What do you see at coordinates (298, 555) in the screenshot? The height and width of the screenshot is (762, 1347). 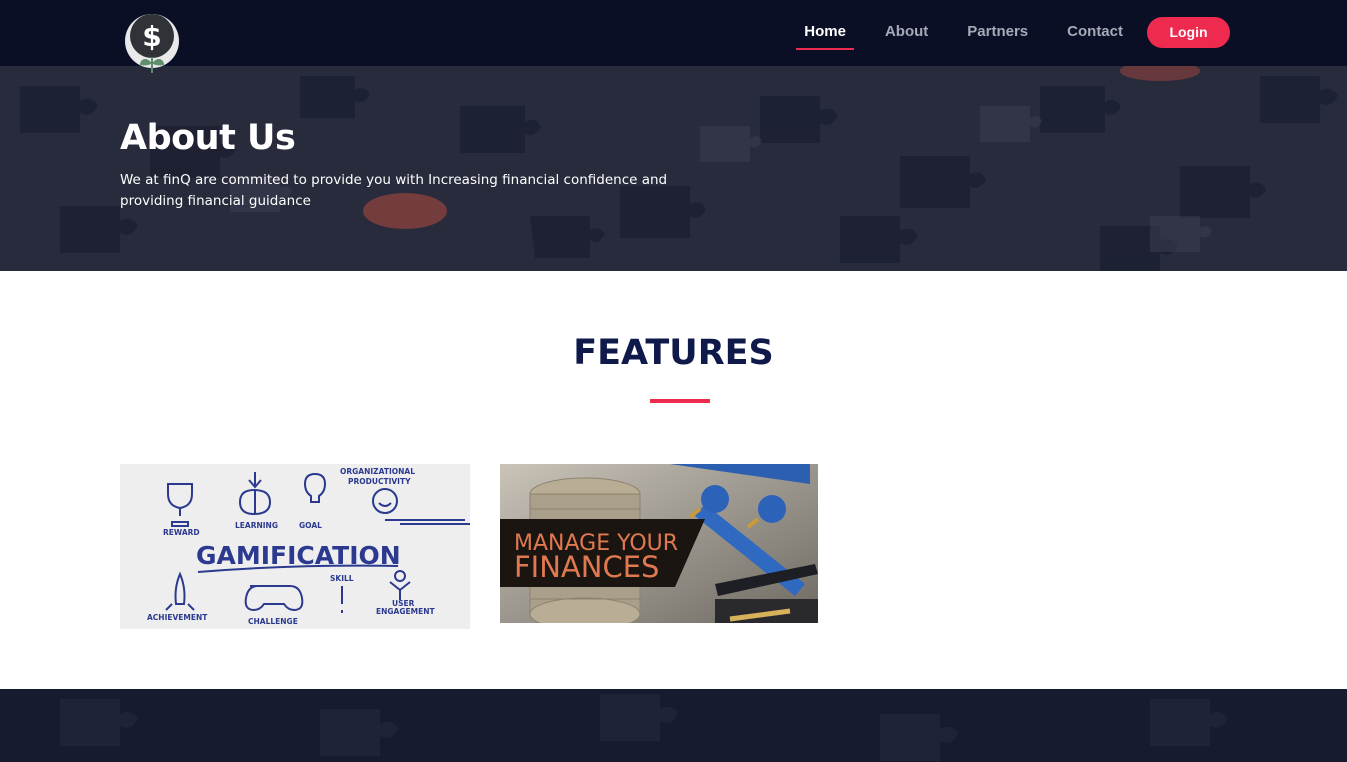 I see `gamification-title: GAMIFICATION` at bounding box center [298, 555].